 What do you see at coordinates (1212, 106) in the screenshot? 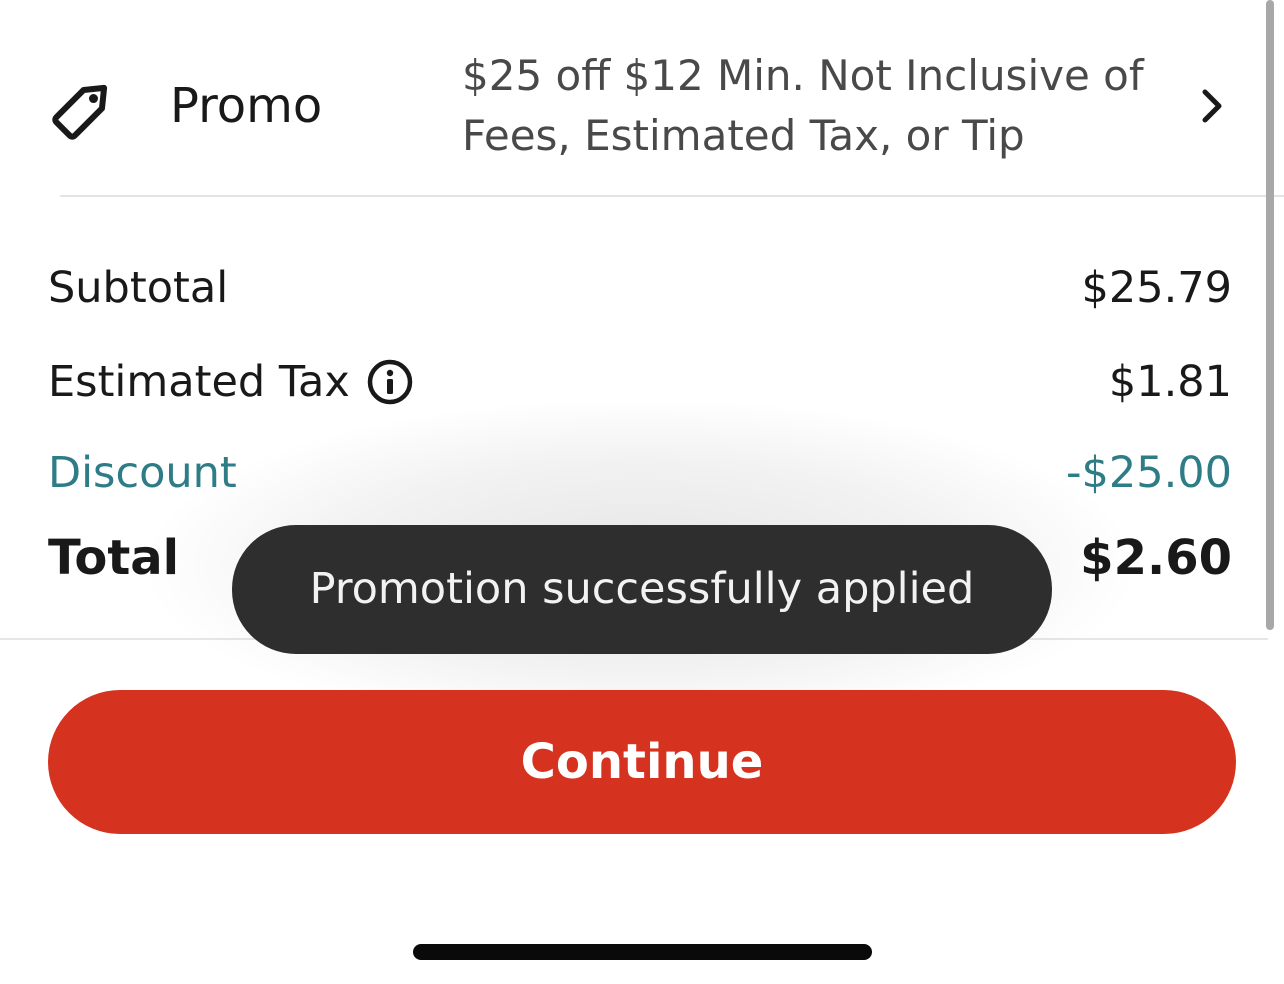
I see `chevron-right-icon` at bounding box center [1212, 106].